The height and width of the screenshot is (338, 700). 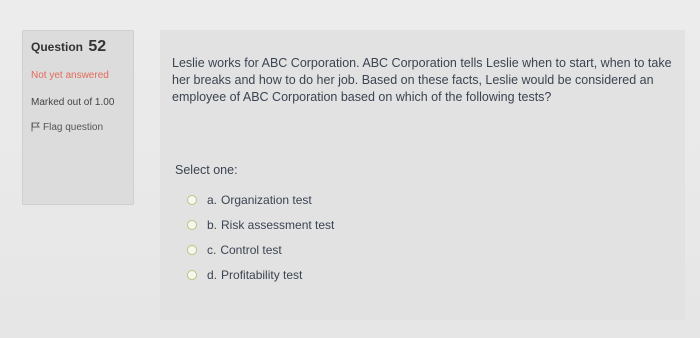 What do you see at coordinates (73, 127) in the screenshot?
I see `flag-question-label: Flag question` at bounding box center [73, 127].